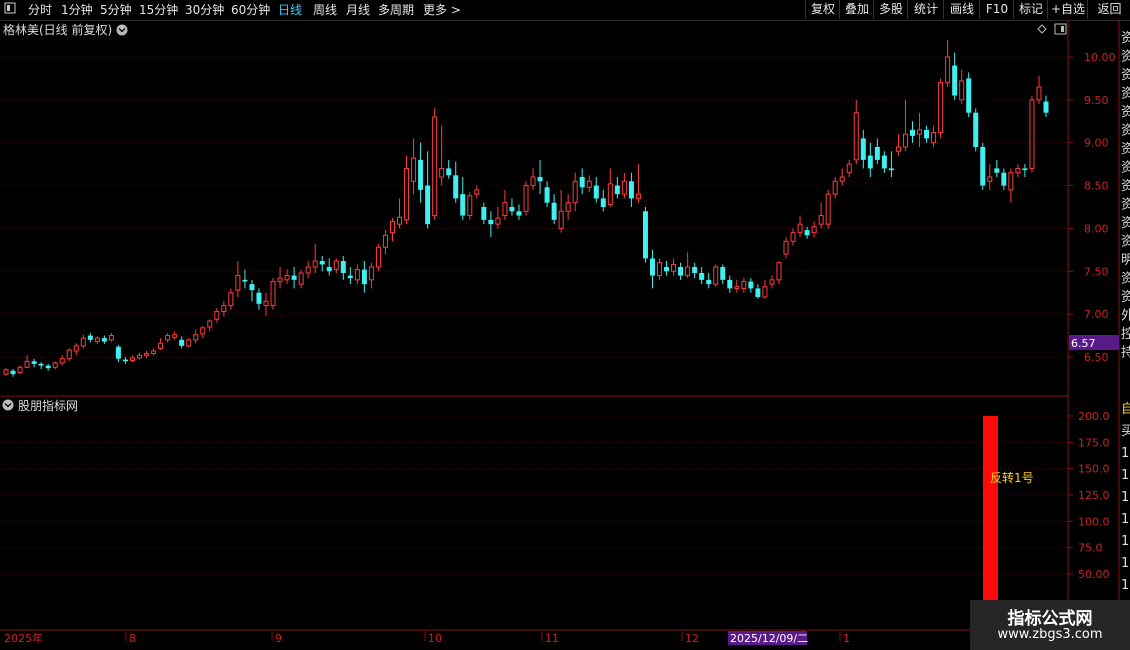  I want to click on side-panel-char: 外, so click(1125, 316).